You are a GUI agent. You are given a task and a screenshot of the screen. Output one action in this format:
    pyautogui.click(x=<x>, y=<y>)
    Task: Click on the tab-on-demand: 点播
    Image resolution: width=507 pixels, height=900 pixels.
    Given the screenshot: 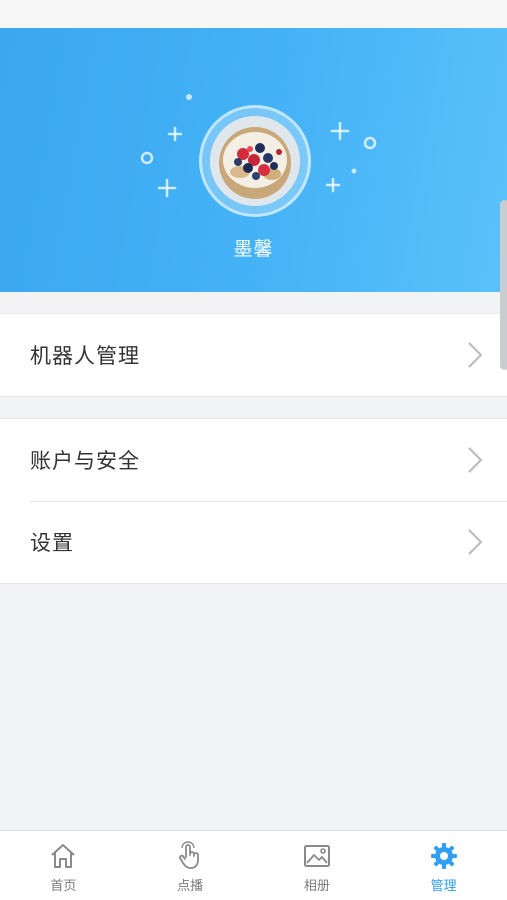 What is the action you would take?
    pyautogui.click(x=190, y=865)
    